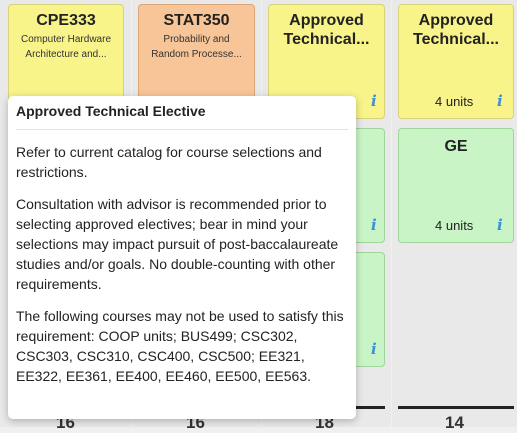  Describe the element at coordinates (182, 116) in the screenshot. I see `tooltip-heading: Approved Technical Elective` at that location.